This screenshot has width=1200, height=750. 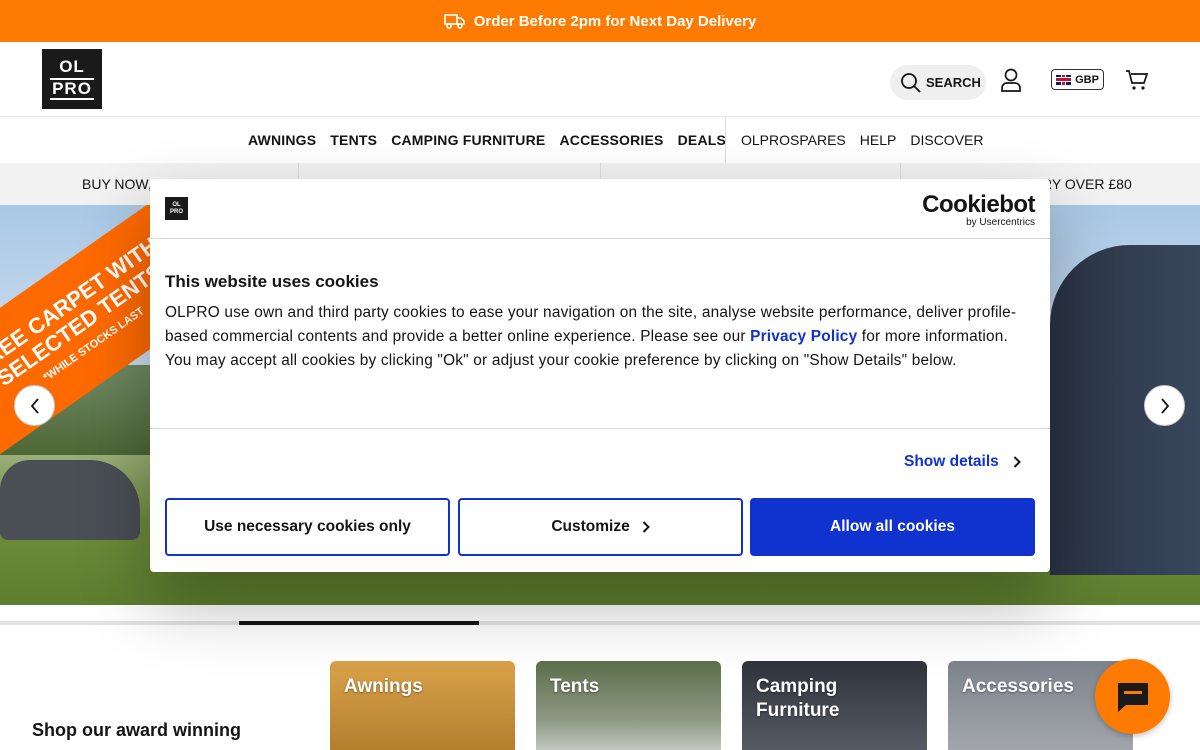 I want to click on cookie-divider, so click(x=600, y=428).